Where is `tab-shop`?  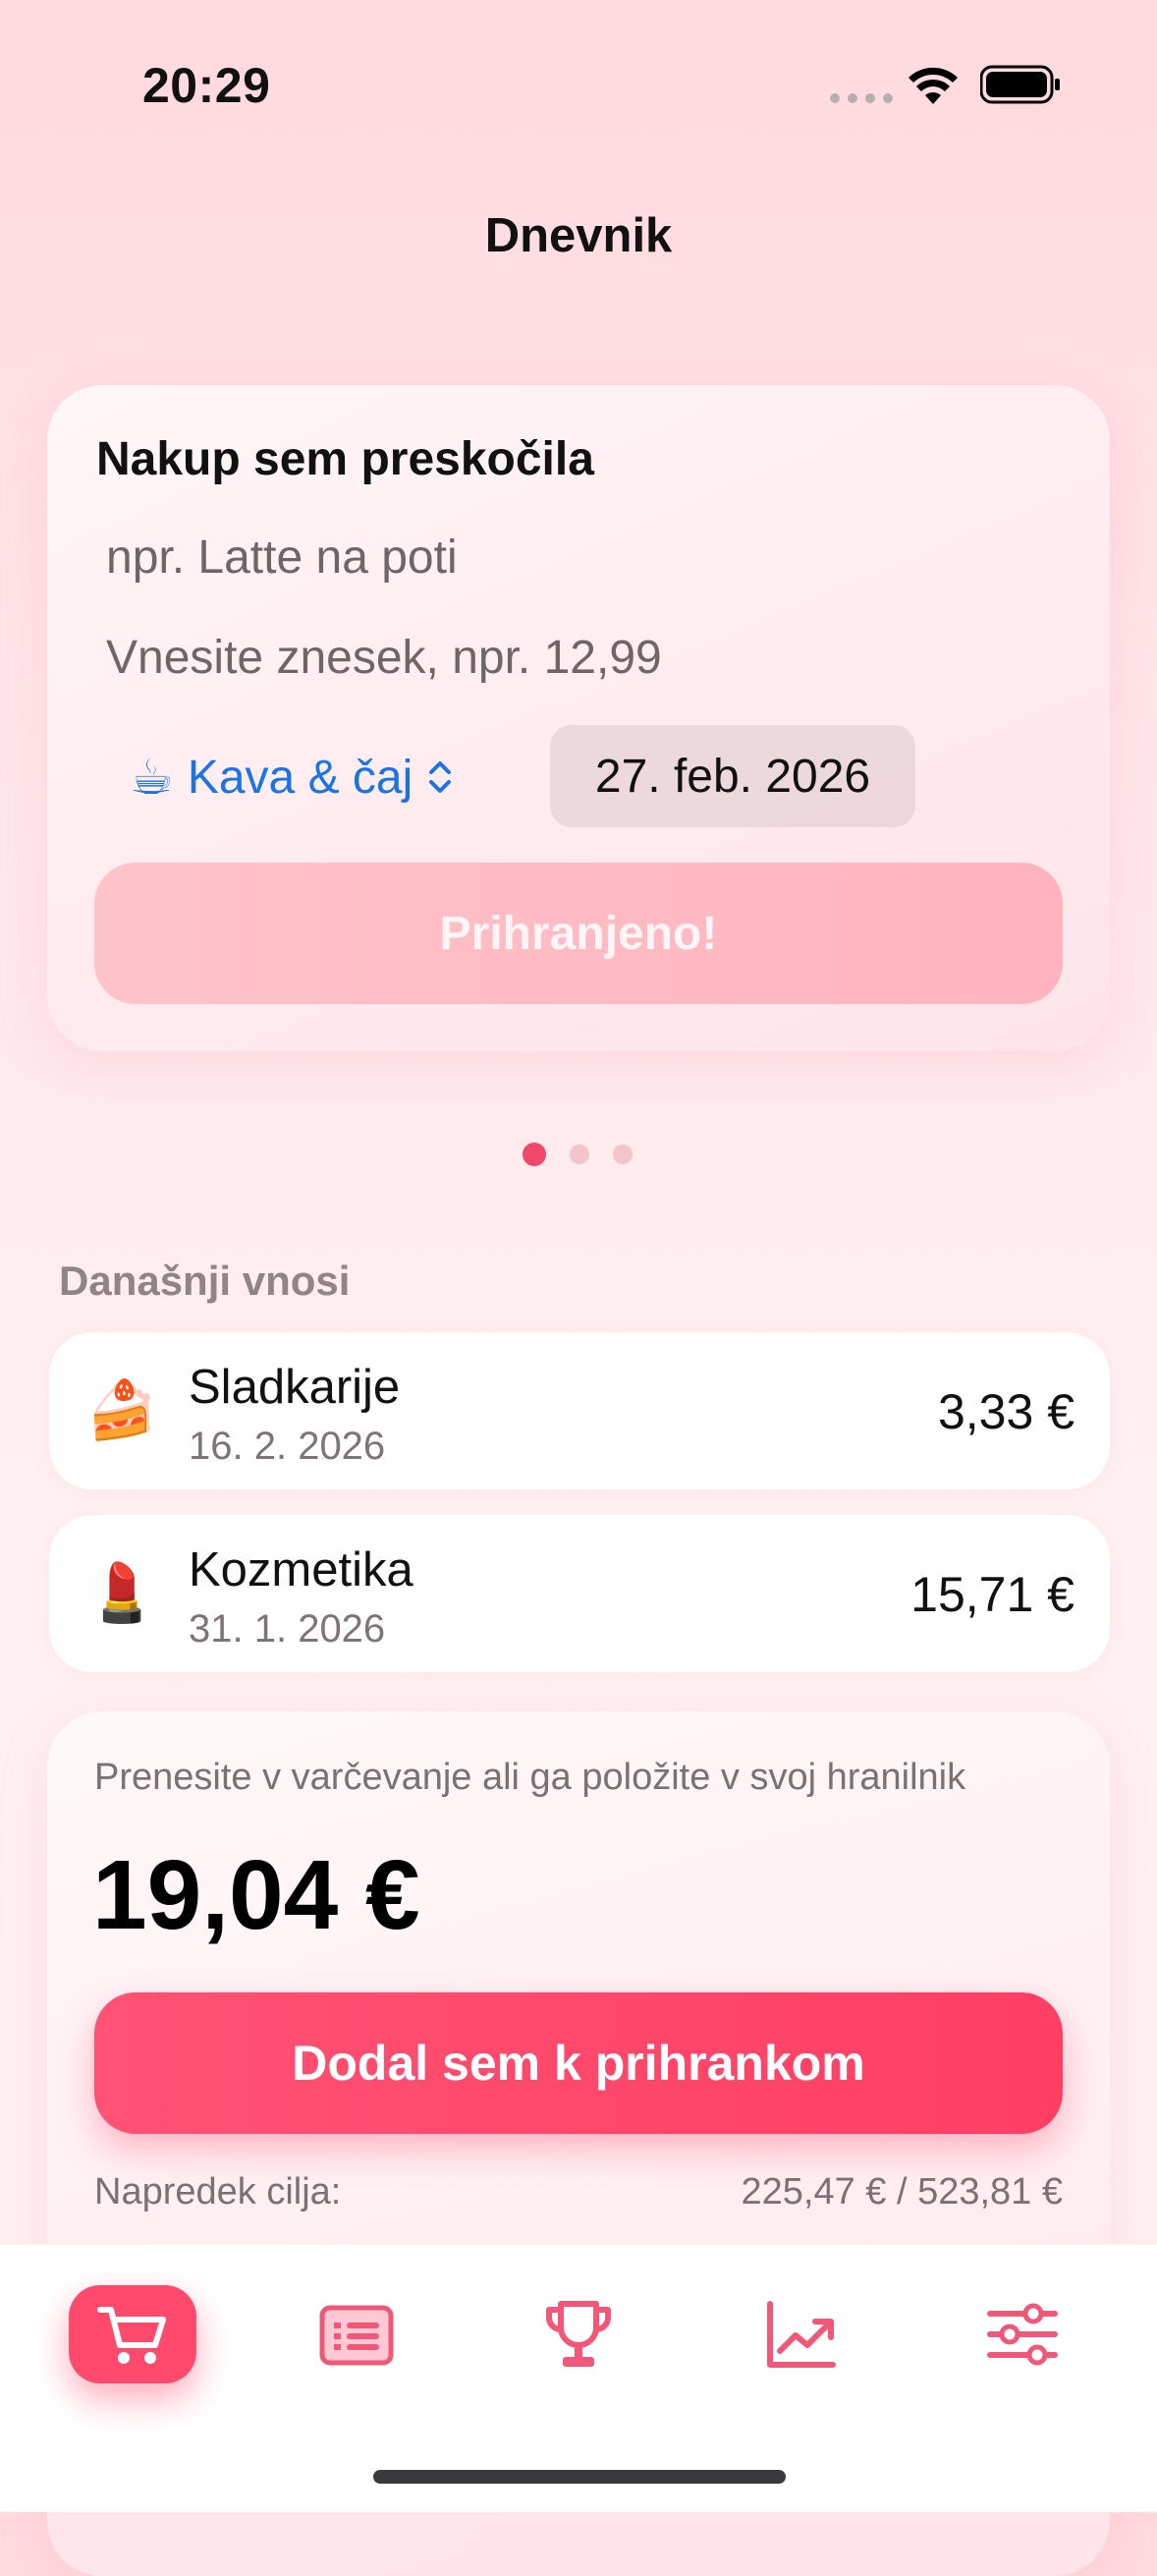 tab-shop is located at coordinates (132, 2334).